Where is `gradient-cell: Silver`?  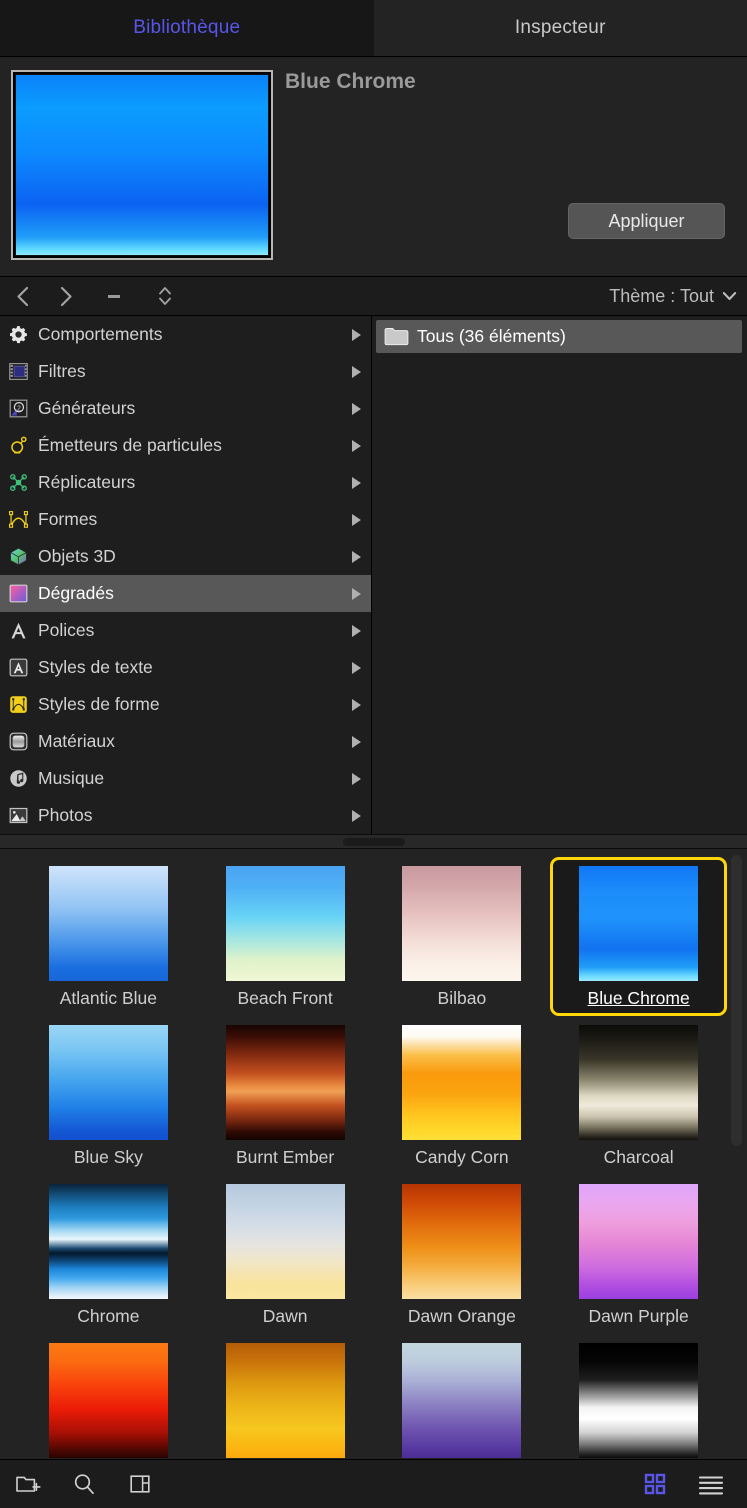
gradient-cell: Silver is located at coordinates (638, 1396).